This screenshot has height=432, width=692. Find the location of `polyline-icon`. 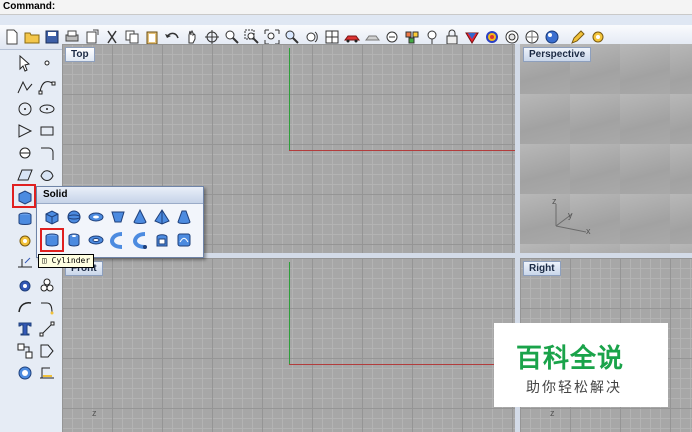

polyline-icon is located at coordinates (25, 87).